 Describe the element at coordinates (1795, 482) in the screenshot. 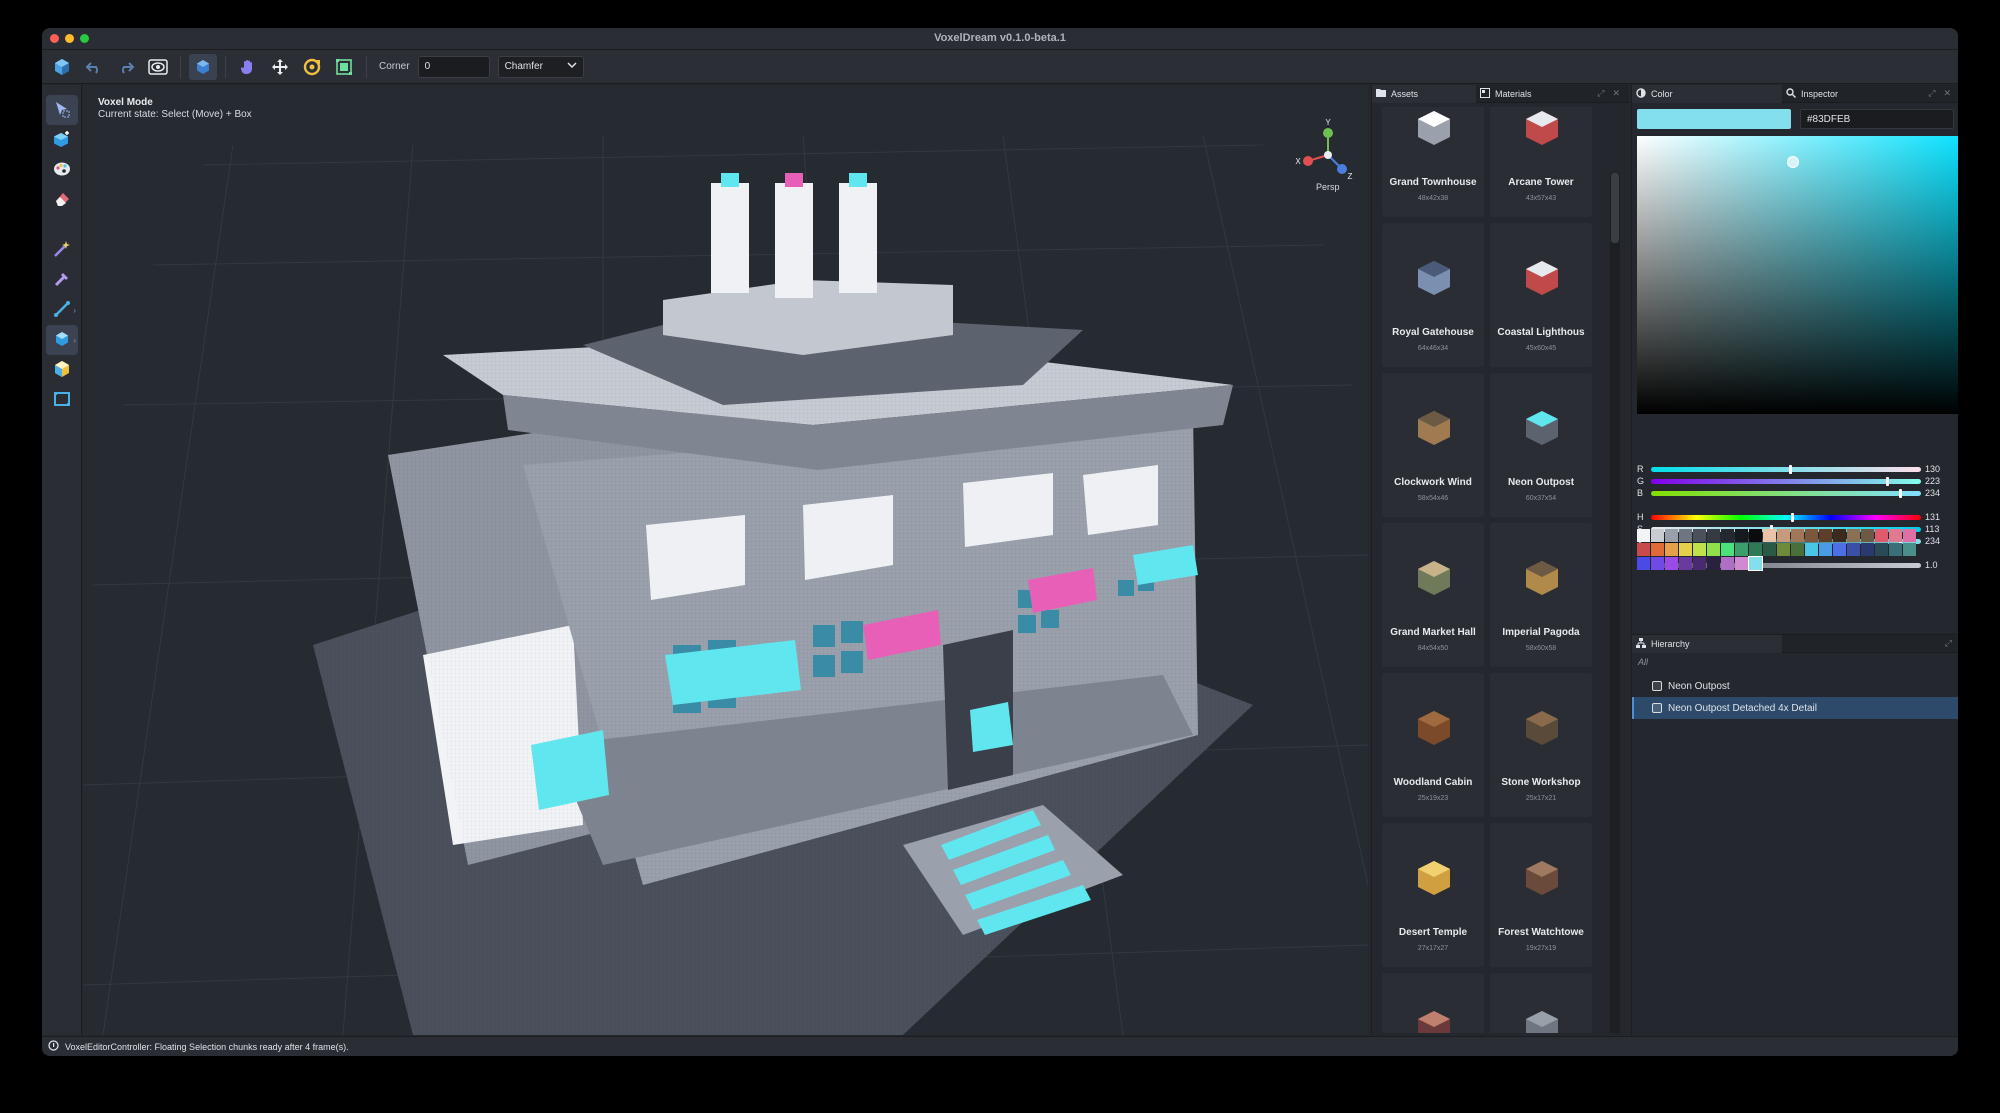

I see `slider-g: G 223` at that location.